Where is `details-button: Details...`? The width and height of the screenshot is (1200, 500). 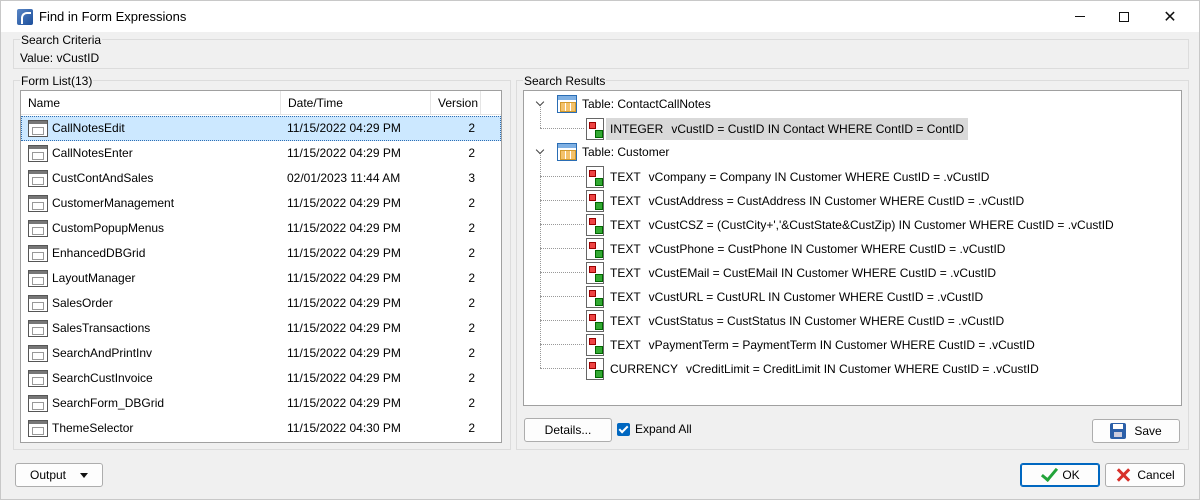
details-button: Details... is located at coordinates (568, 430).